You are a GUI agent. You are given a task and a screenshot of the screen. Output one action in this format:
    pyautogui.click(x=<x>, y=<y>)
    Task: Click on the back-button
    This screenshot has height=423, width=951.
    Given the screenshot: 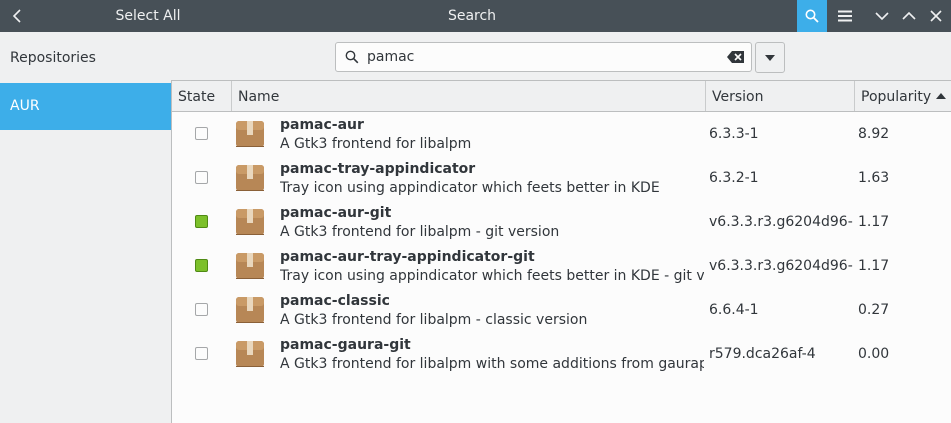 What is the action you would take?
    pyautogui.click(x=18, y=16)
    